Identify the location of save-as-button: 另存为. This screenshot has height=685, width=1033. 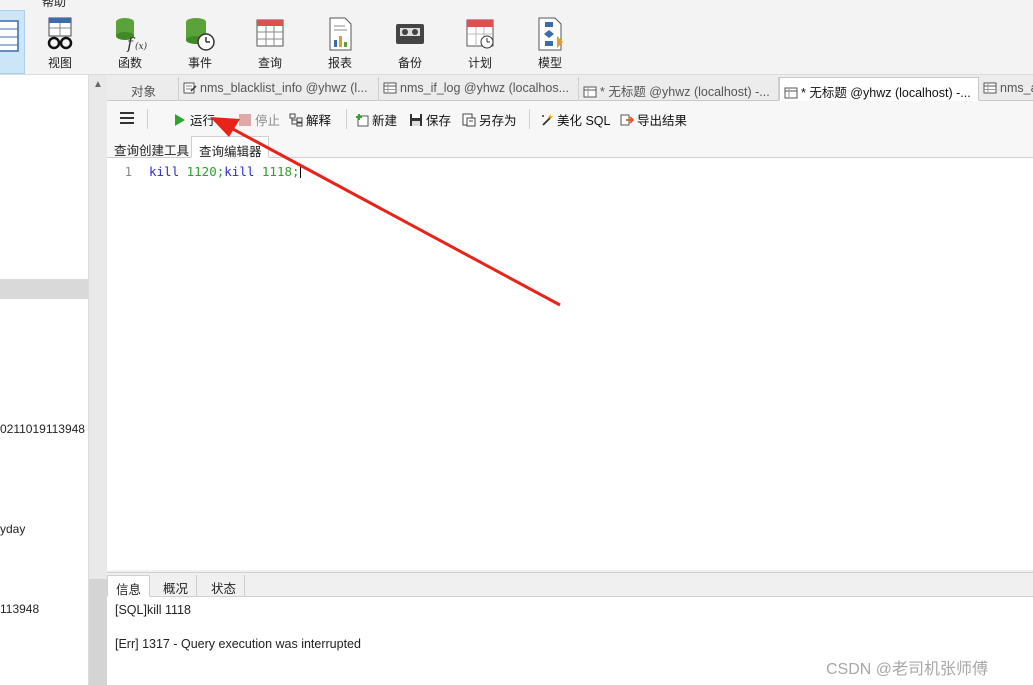
(489, 119).